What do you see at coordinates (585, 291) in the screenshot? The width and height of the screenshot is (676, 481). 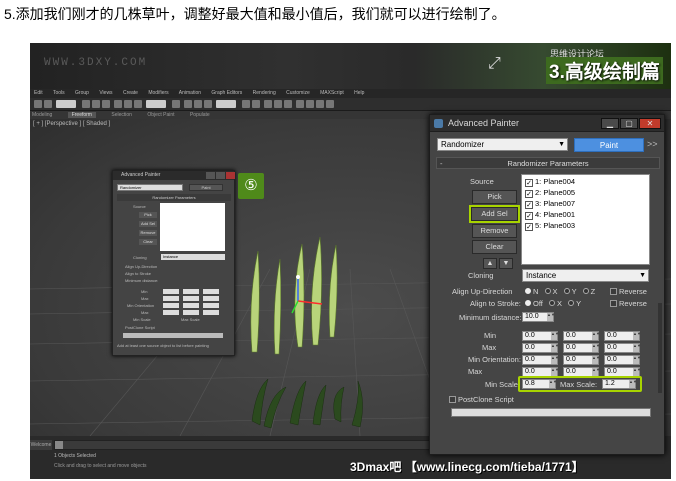 I see `radio-z` at bounding box center [585, 291].